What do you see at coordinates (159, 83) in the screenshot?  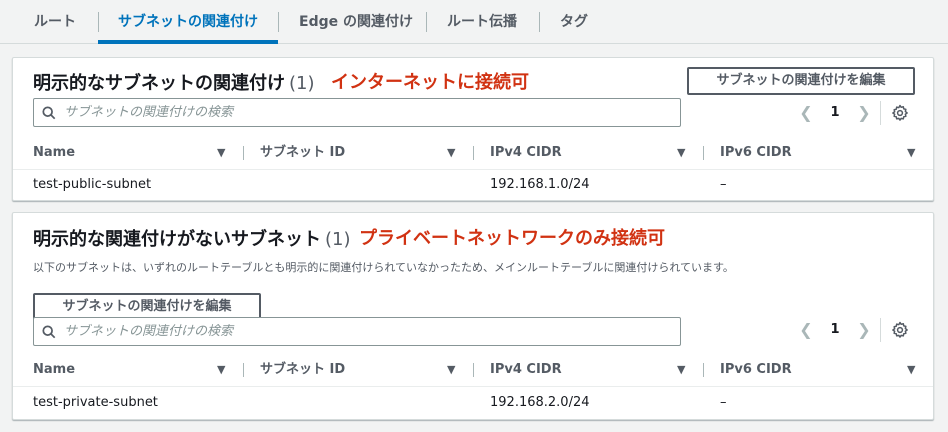 I see `panel-title-text: 明示的なサブネットの関連付け` at bounding box center [159, 83].